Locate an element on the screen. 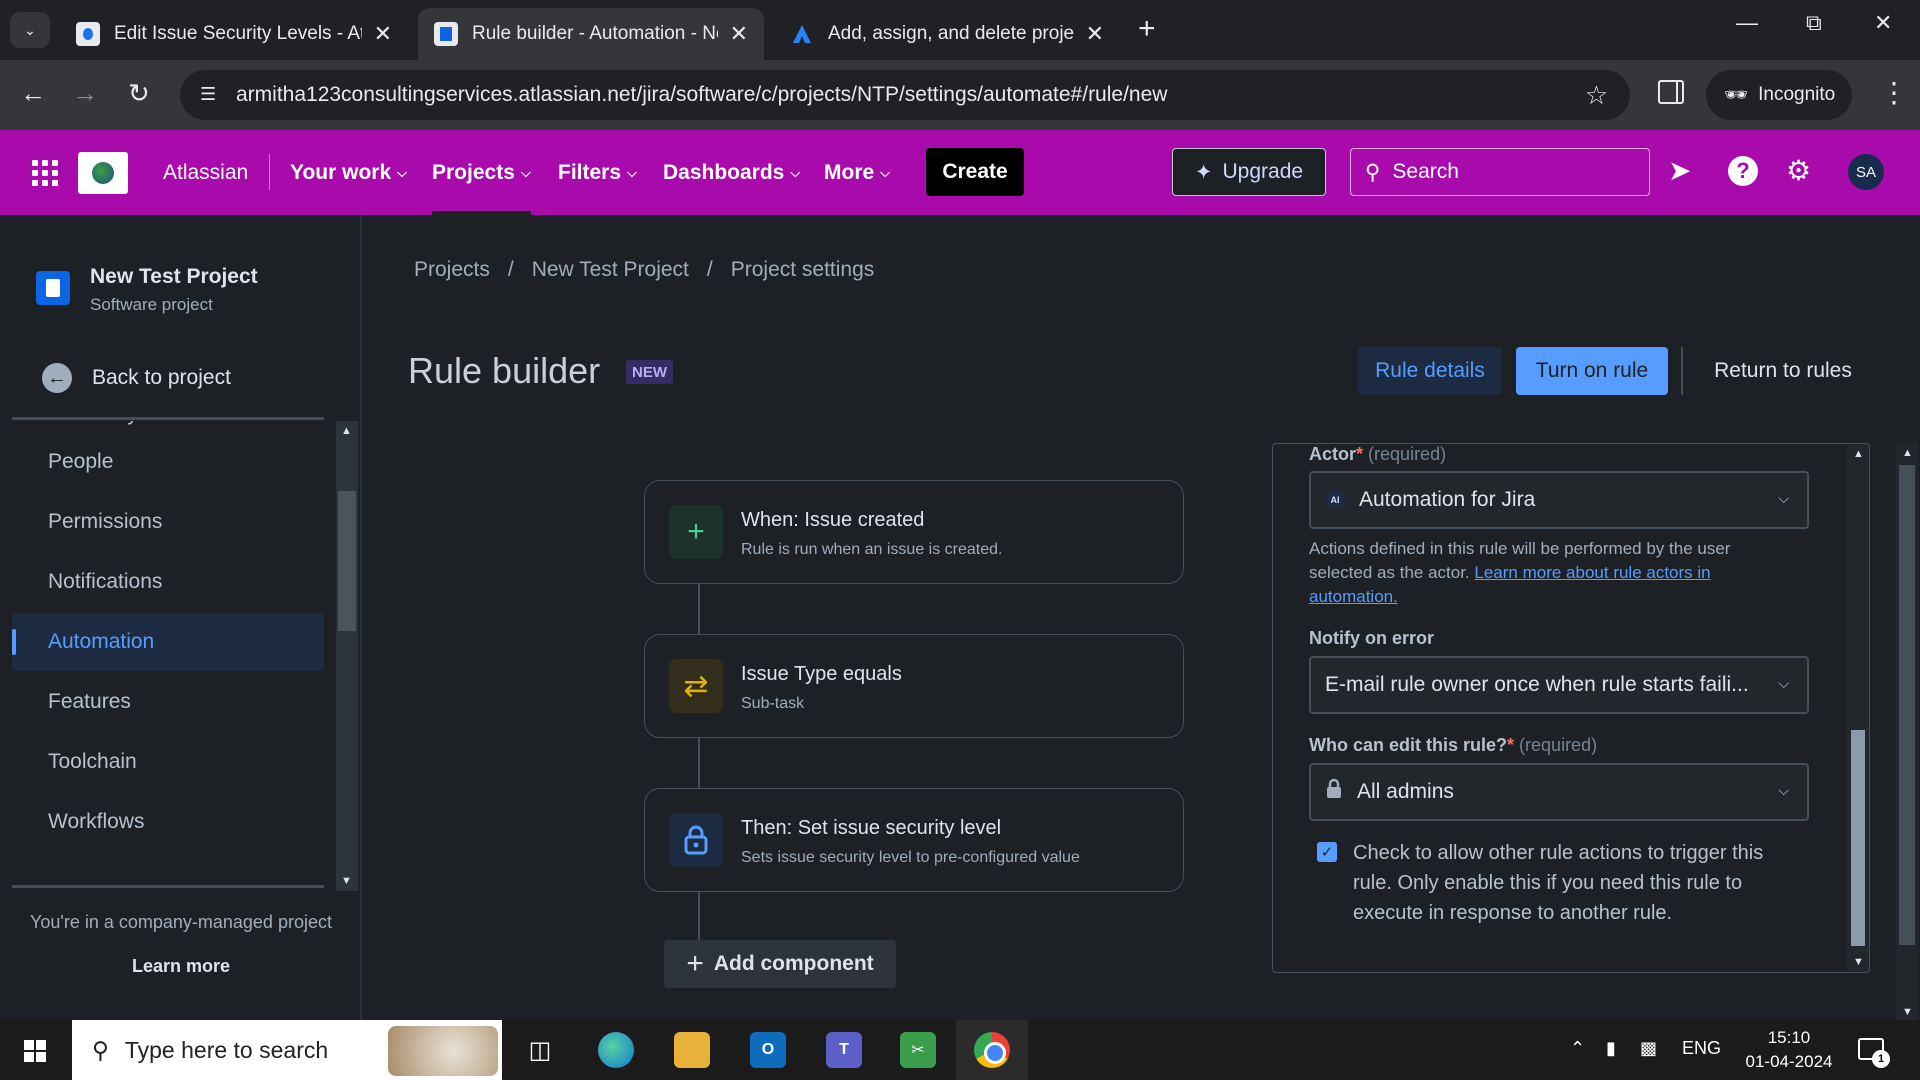 This screenshot has height=1080, width=1920. new-badge: NEW is located at coordinates (649, 372).